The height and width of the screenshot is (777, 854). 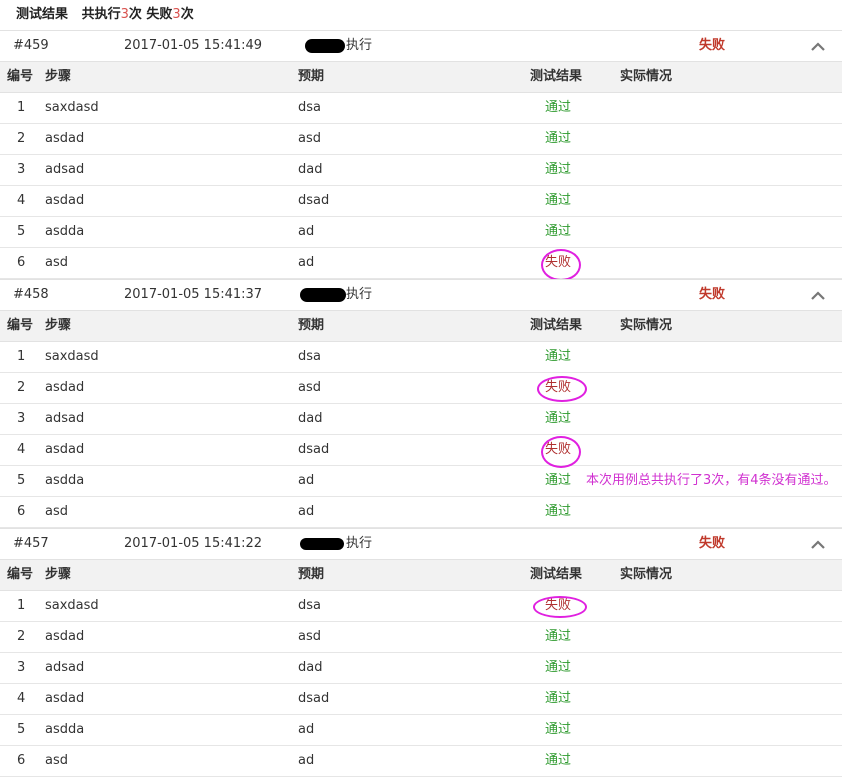 What do you see at coordinates (193, 45) in the screenshot?
I see `run-time: 2017-01-05 15:41:49` at bounding box center [193, 45].